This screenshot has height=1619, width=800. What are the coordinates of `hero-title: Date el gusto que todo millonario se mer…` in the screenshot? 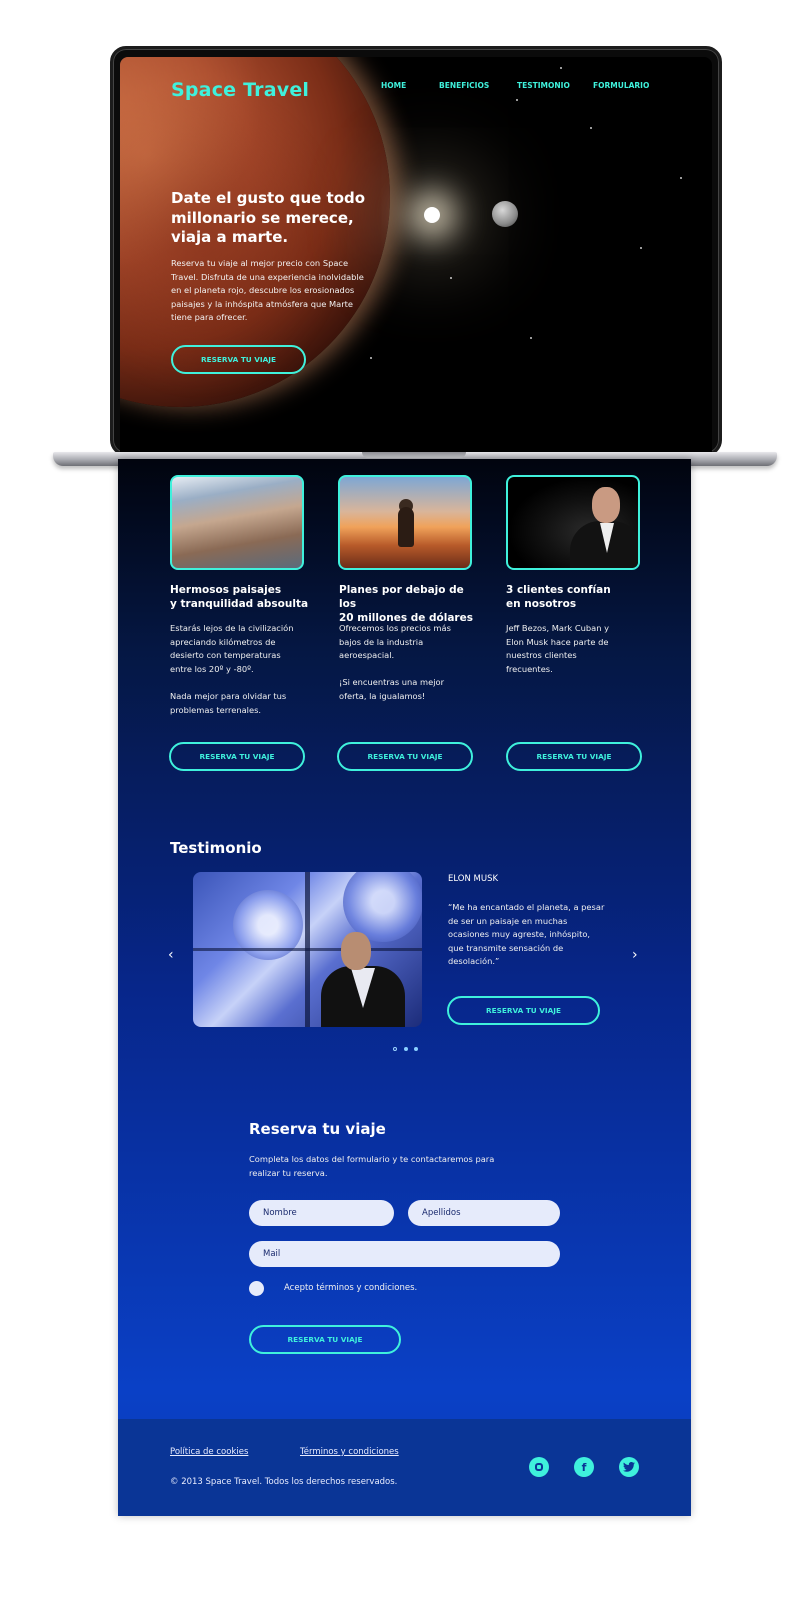 It's located at (268, 217).